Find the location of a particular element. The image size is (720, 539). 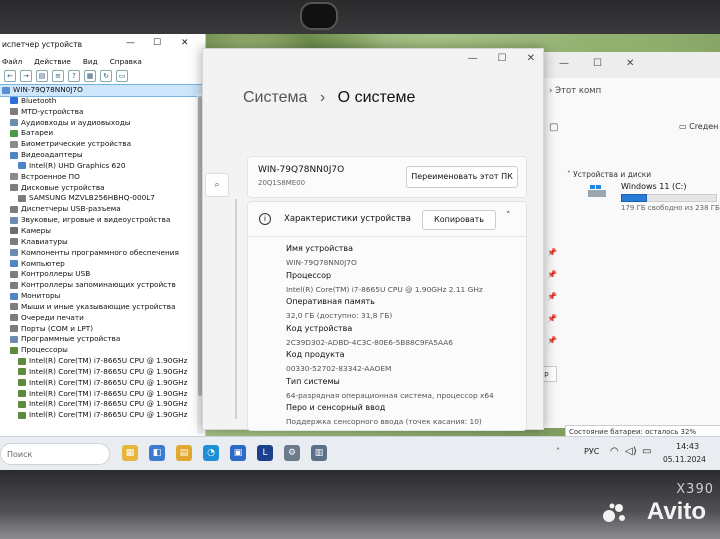

edge-app-icon: ◔ is located at coordinates (211, 453).